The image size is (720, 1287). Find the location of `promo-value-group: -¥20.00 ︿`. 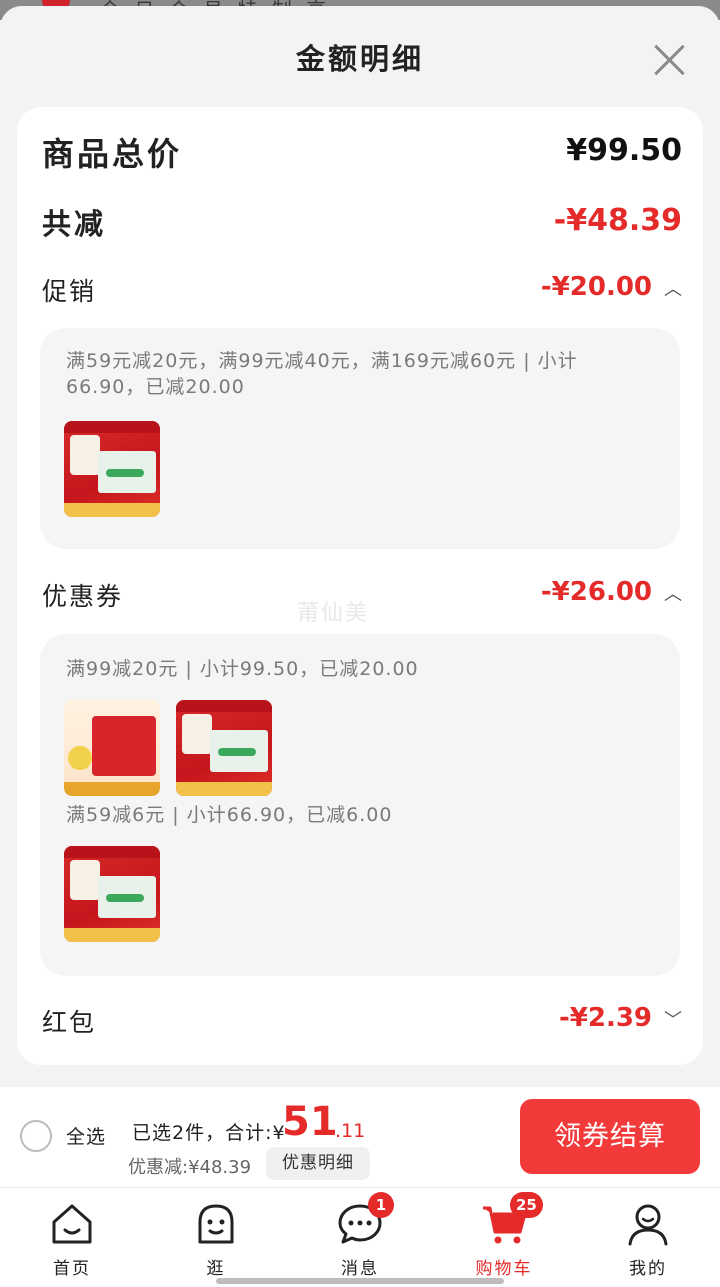

promo-value-group: -¥20.00 ︿ is located at coordinates (611, 287).